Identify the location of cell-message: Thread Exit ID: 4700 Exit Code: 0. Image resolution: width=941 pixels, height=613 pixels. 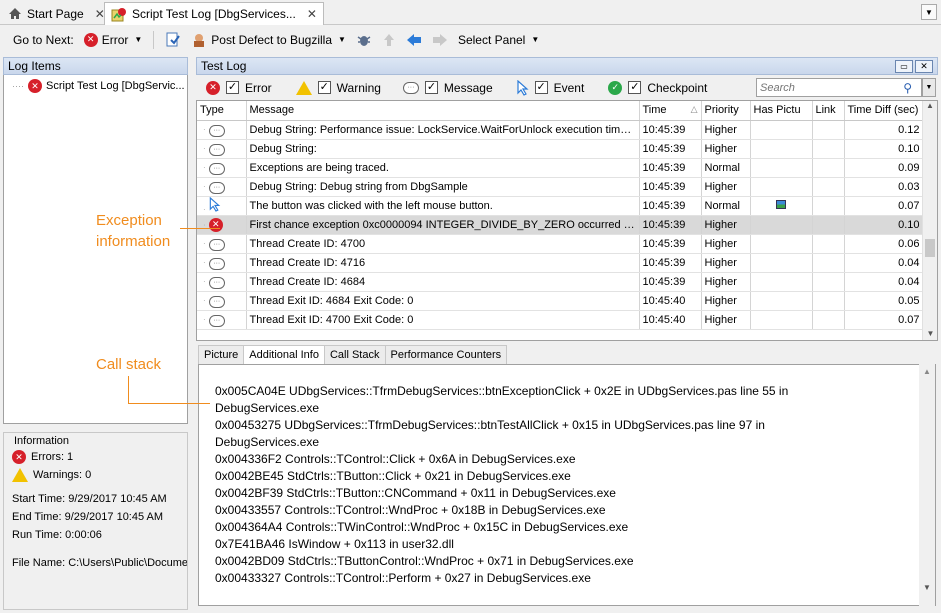
(443, 320).